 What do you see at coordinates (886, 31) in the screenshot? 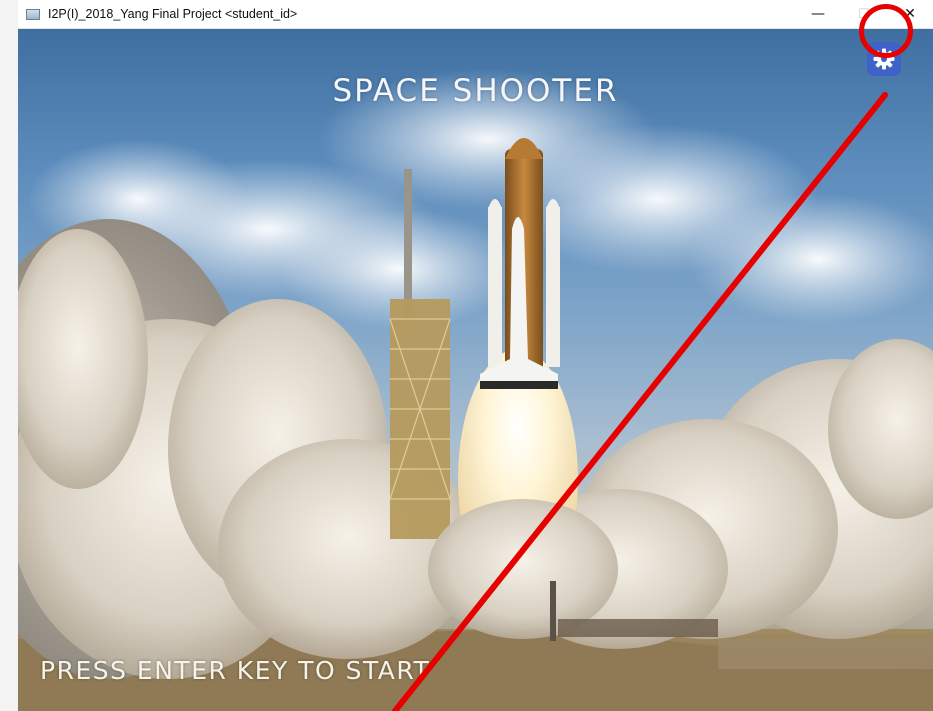
I see `highlight-circle` at bounding box center [886, 31].